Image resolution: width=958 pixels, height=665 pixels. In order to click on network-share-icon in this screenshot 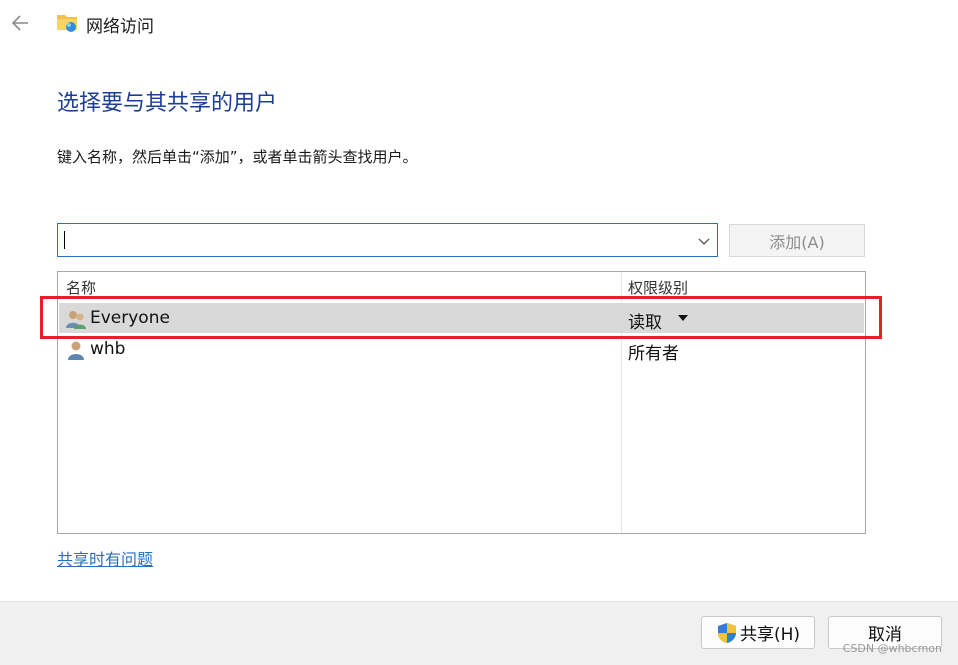, I will do `click(68, 23)`.